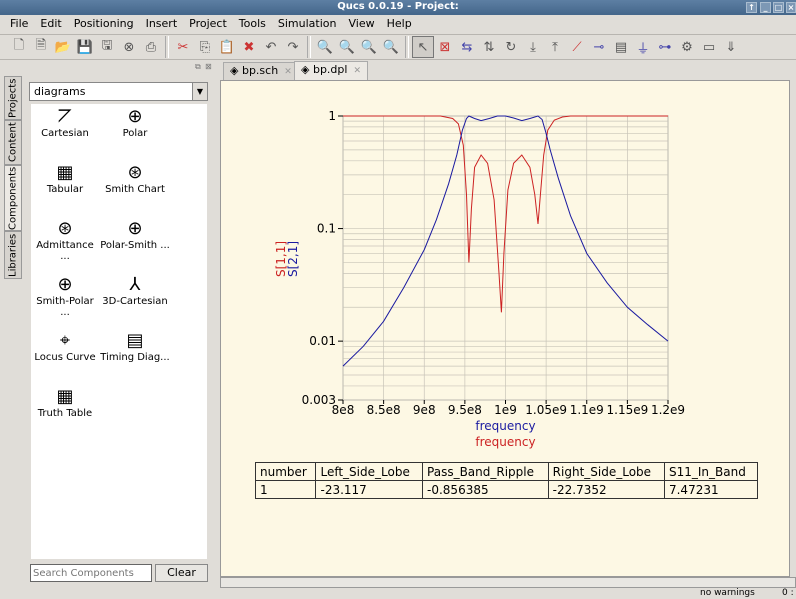 The image size is (796, 599). I want to click on select-icon: ↖, so click(423, 47).